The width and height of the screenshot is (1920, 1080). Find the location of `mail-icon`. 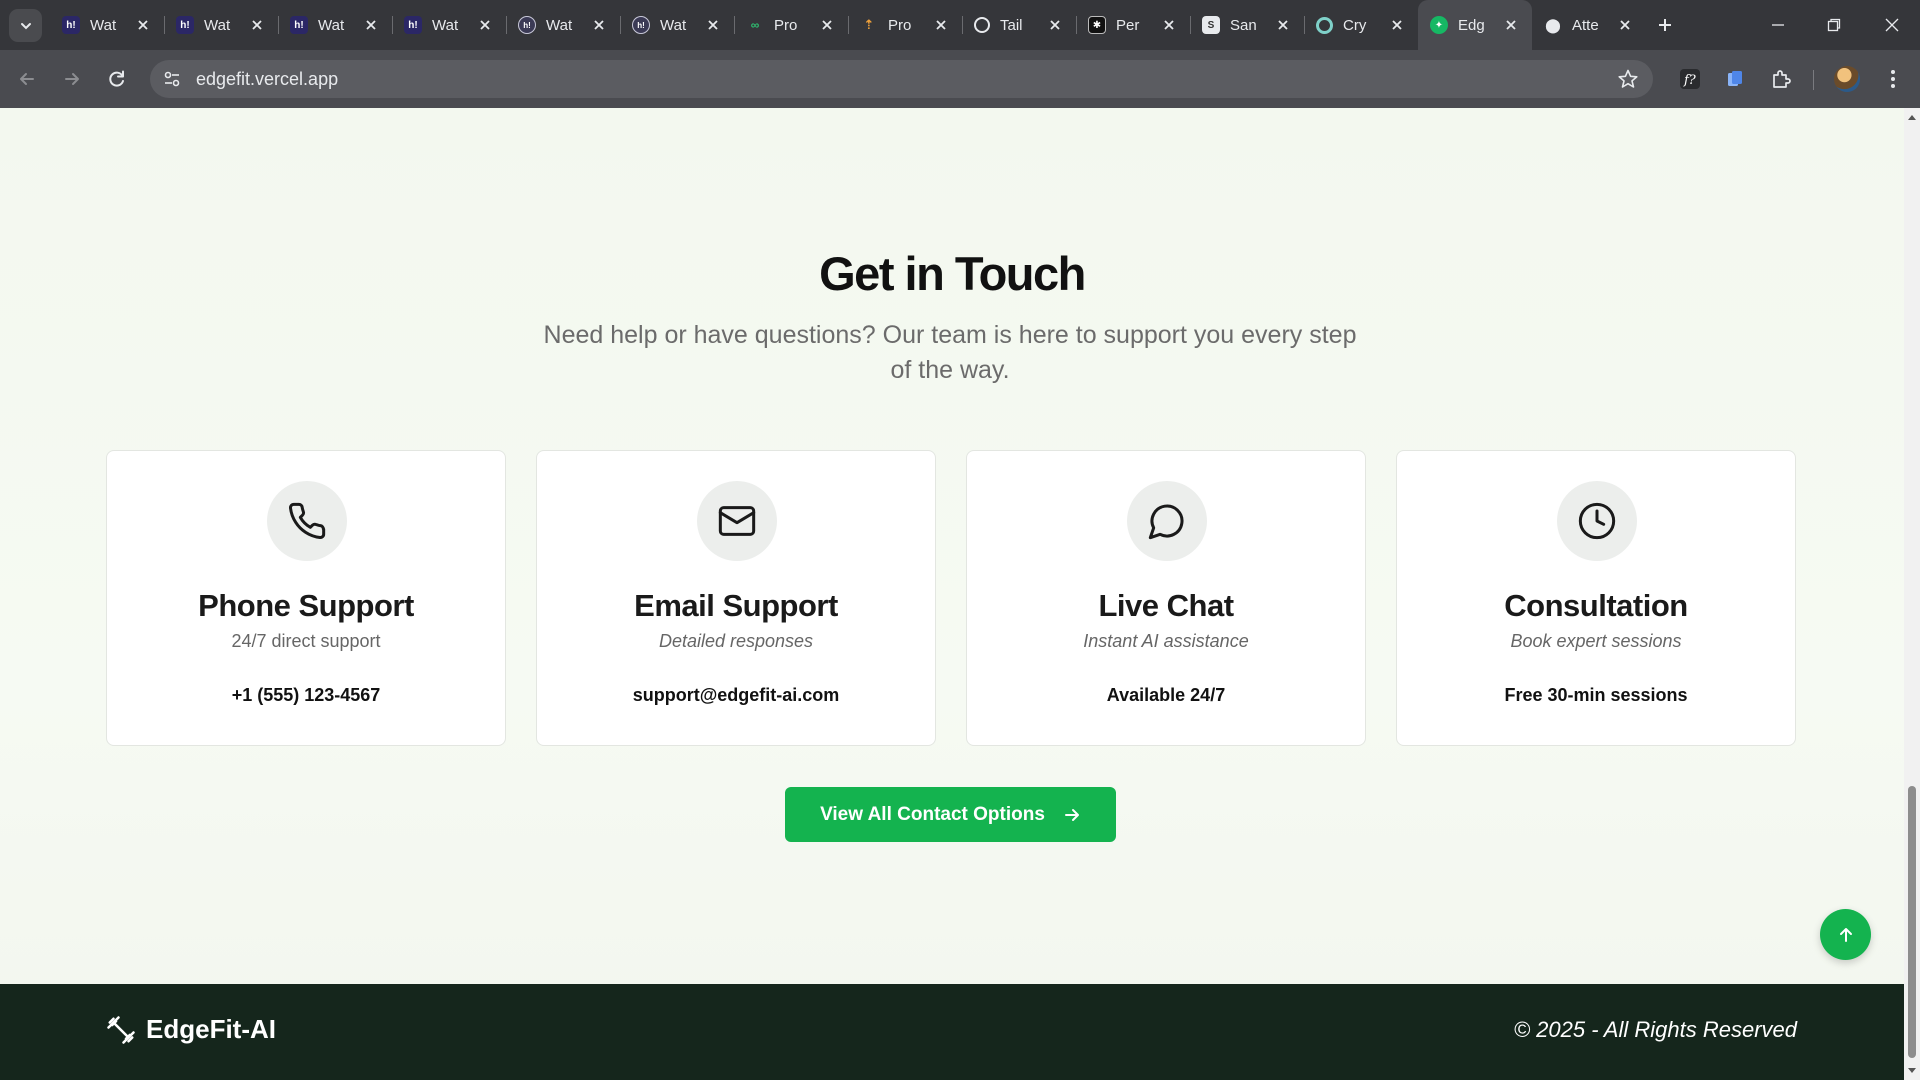

mail-icon is located at coordinates (737, 521).